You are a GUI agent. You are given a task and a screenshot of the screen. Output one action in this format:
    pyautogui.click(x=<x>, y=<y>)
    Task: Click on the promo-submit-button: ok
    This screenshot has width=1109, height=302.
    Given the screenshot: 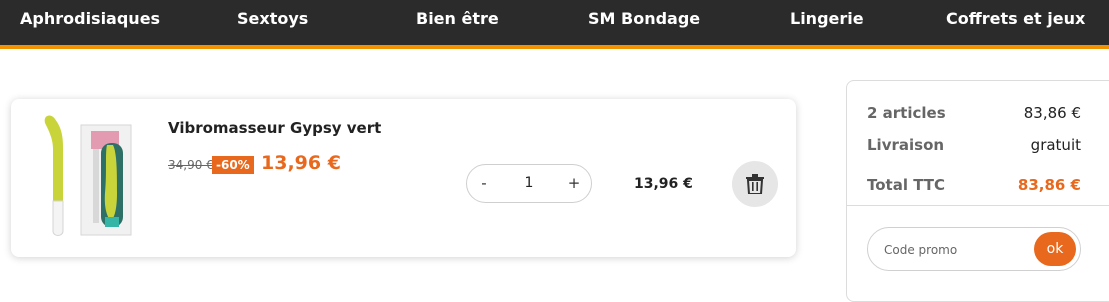 What is the action you would take?
    pyautogui.click(x=1055, y=249)
    